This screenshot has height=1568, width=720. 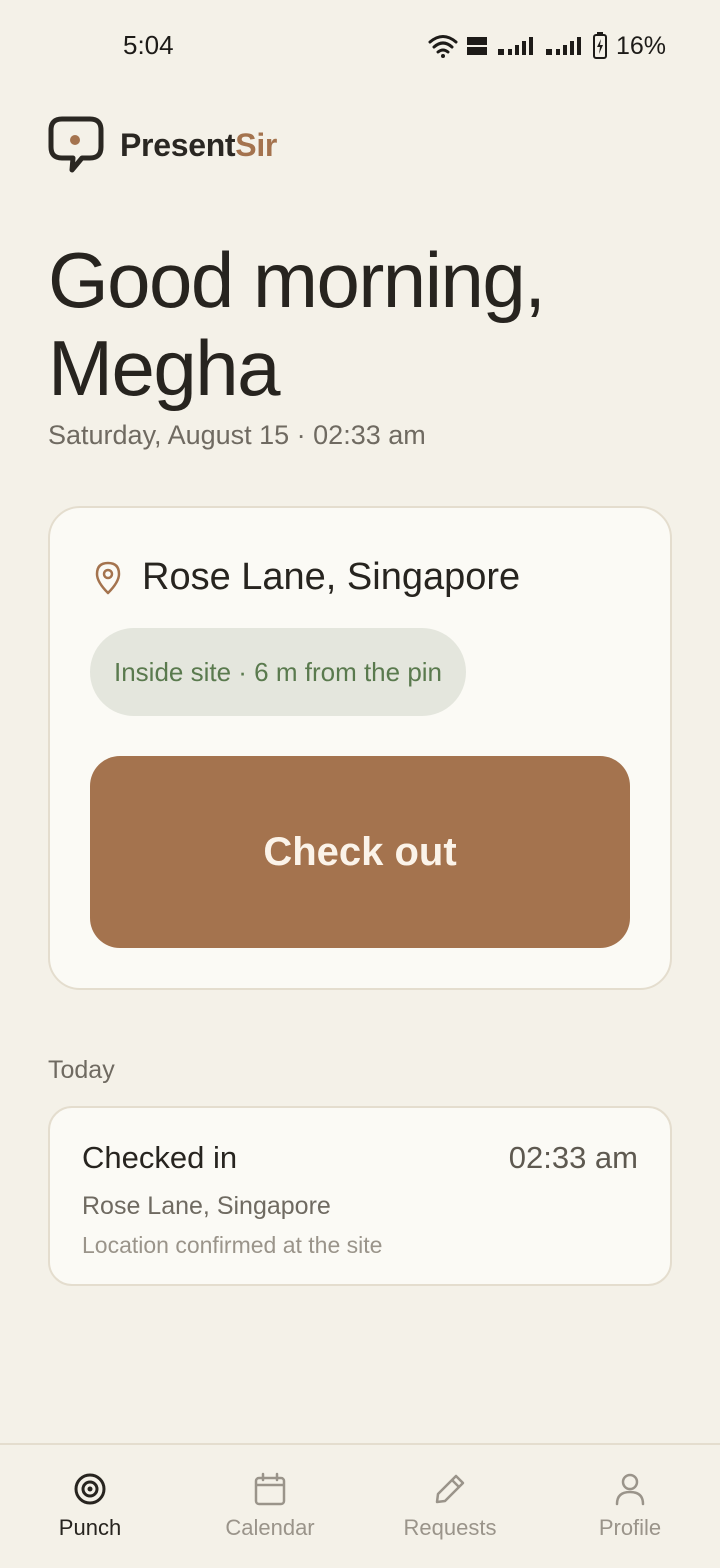 What do you see at coordinates (515, 46) in the screenshot?
I see `signal-1-icon` at bounding box center [515, 46].